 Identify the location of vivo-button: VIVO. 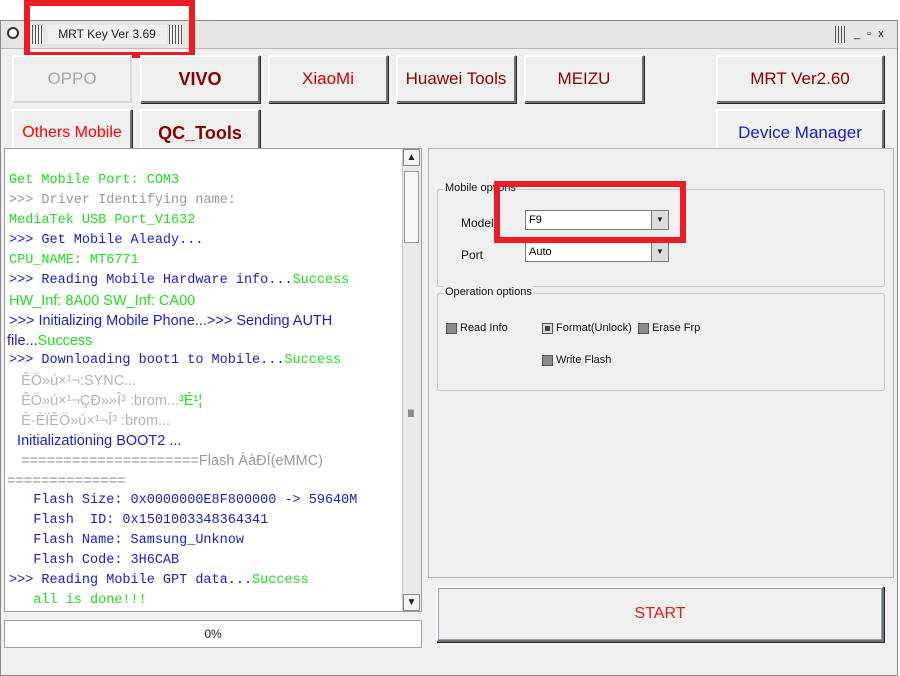
(200, 79).